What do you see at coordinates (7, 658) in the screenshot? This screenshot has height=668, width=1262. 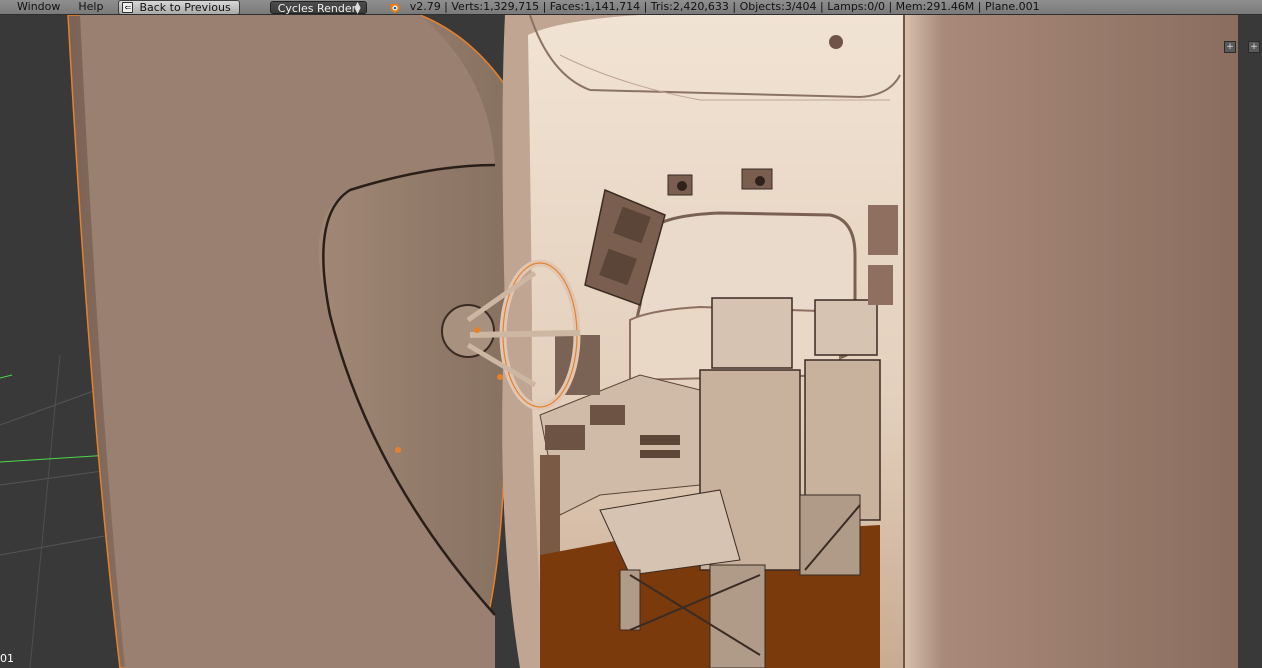 I see `active-object-label: 01` at bounding box center [7, 658].